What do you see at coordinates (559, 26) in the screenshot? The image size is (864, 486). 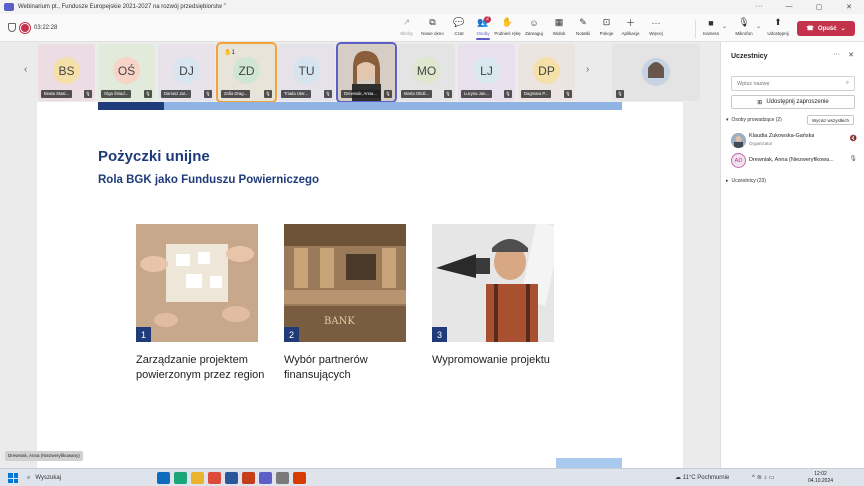 I see `toolbar-button-widok: ▦ Widok` at bounding box center [559, 26].